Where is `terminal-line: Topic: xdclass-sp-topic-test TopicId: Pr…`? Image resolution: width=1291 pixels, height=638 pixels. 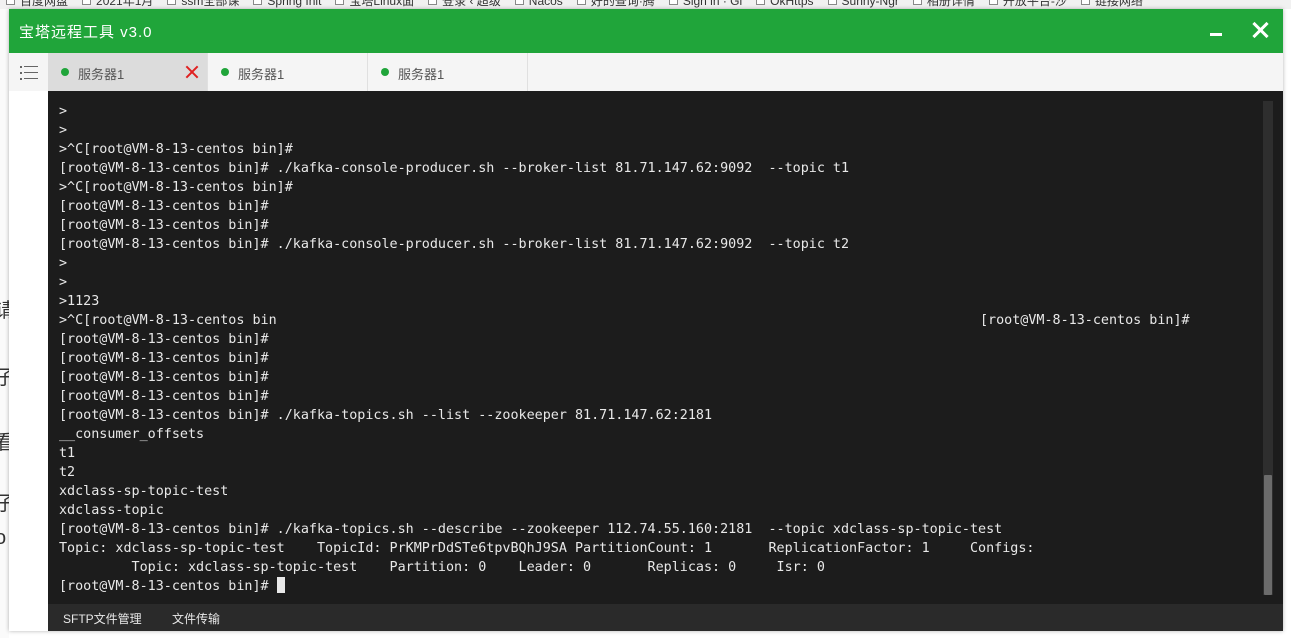 terminal-line: Topic: xdclass-sp-topic-test TopicId: Pr… is located at coordinates (547, 548).